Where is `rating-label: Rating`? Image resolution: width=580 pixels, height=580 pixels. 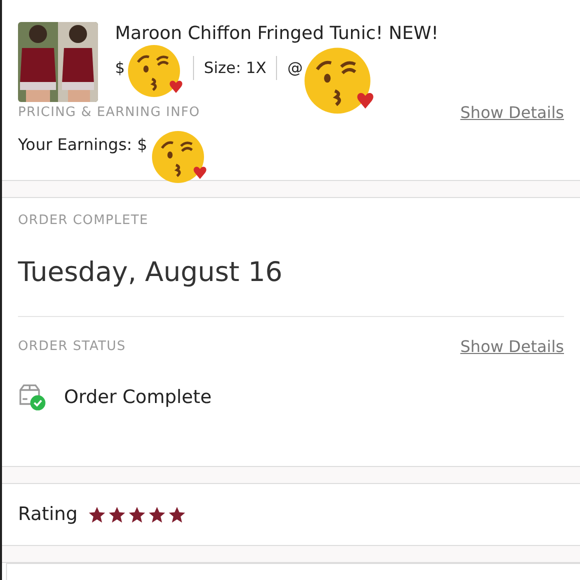
rating-label: Rating is located at coordinates (48, 514).